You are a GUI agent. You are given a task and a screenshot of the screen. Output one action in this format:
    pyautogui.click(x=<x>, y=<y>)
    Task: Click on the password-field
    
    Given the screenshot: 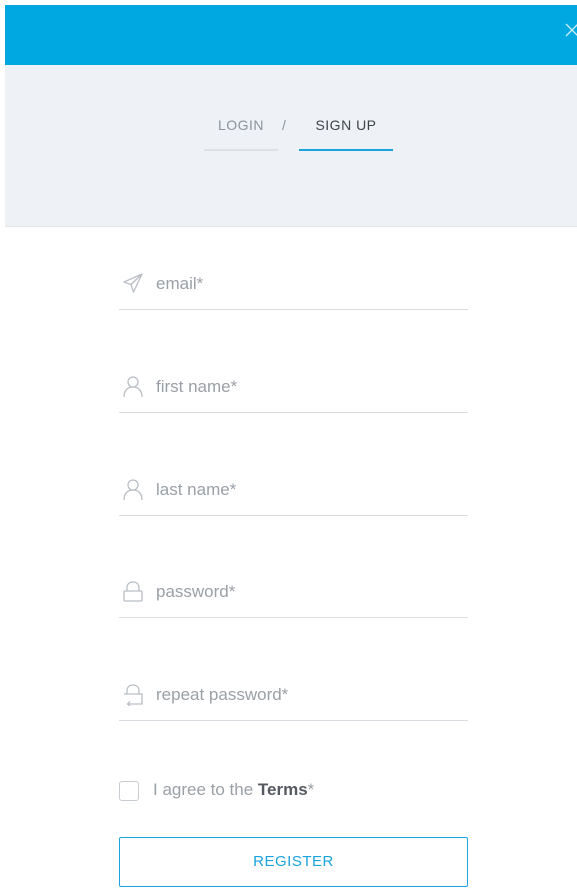 What is the action you would take?
    pyautogui.click(x=293, y=597)
    